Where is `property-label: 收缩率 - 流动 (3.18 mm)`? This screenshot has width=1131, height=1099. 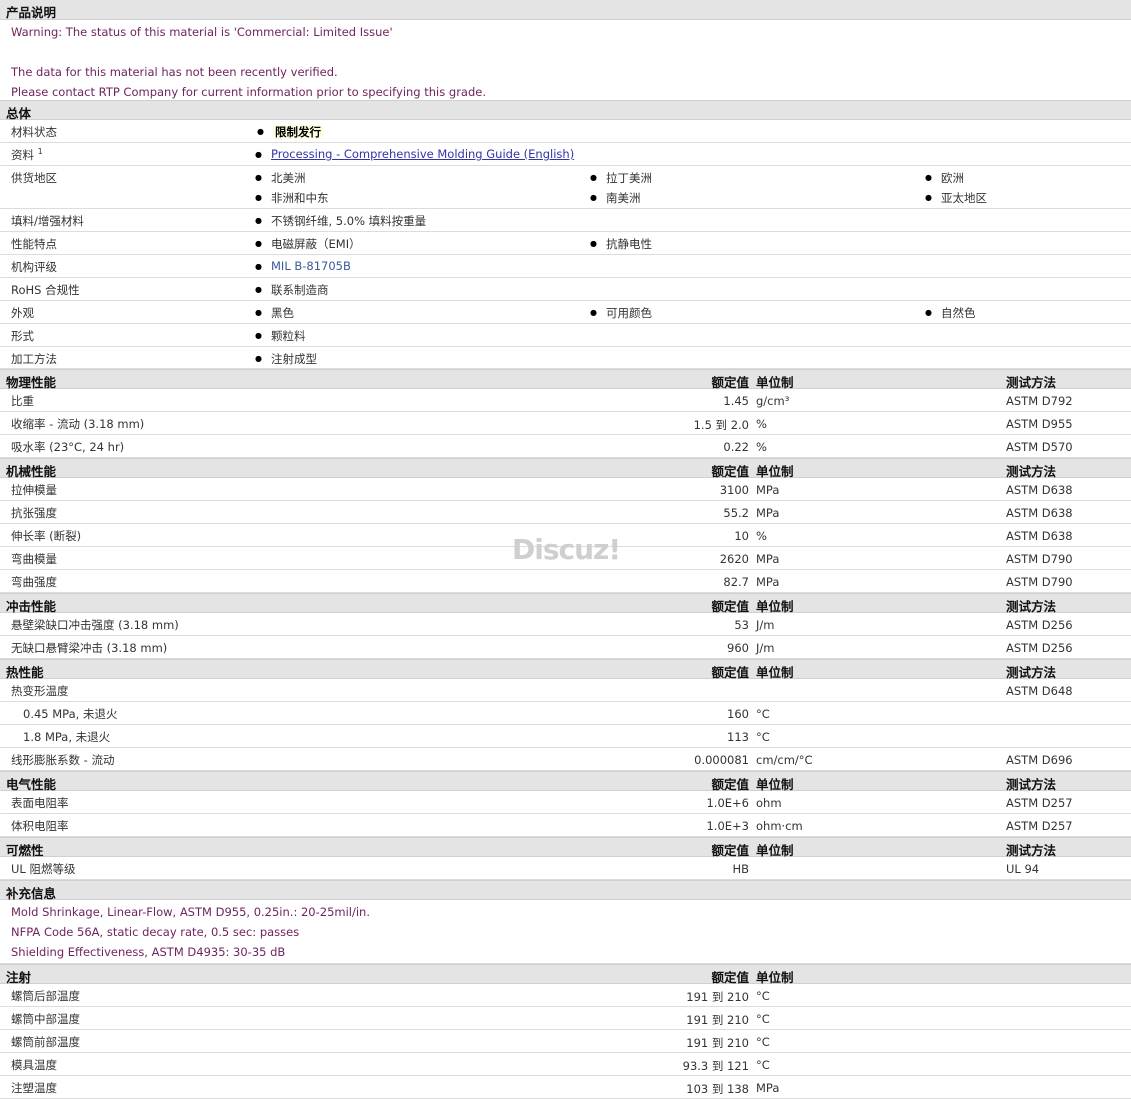 property-label: 收缩率 - 流动 (3.18 mm) is located at coordinates (78, 424).